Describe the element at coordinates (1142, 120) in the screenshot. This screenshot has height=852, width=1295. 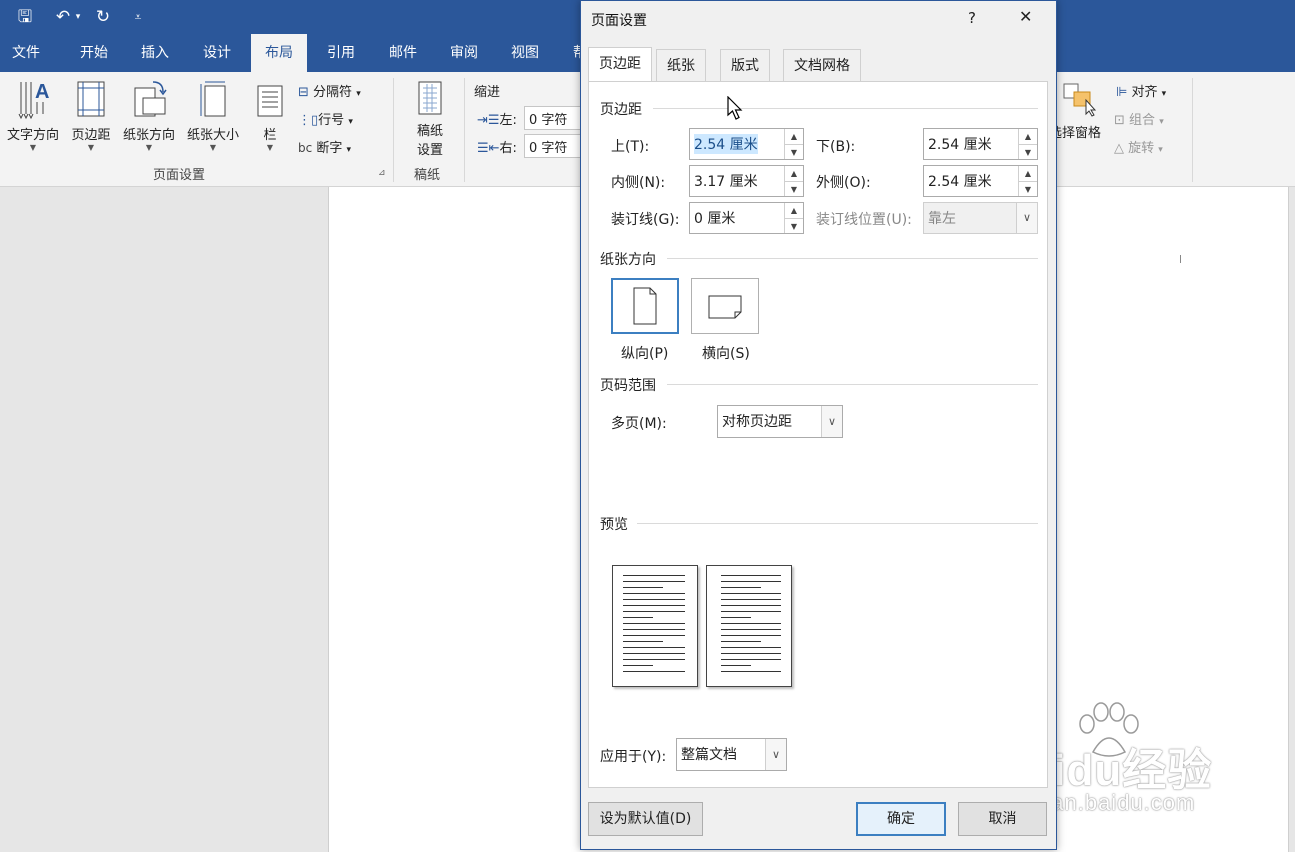
I see `group-label: 组合` at that location.